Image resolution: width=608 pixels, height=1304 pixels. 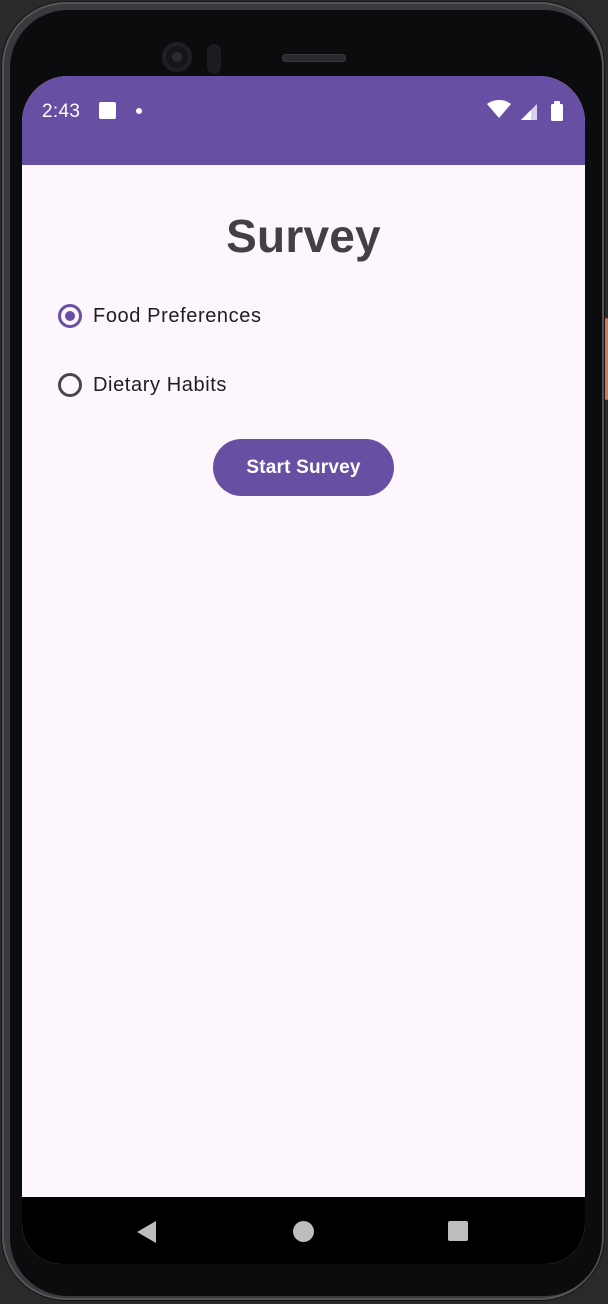 I want to click on page-title: Survey, so click(x=303, y=236).